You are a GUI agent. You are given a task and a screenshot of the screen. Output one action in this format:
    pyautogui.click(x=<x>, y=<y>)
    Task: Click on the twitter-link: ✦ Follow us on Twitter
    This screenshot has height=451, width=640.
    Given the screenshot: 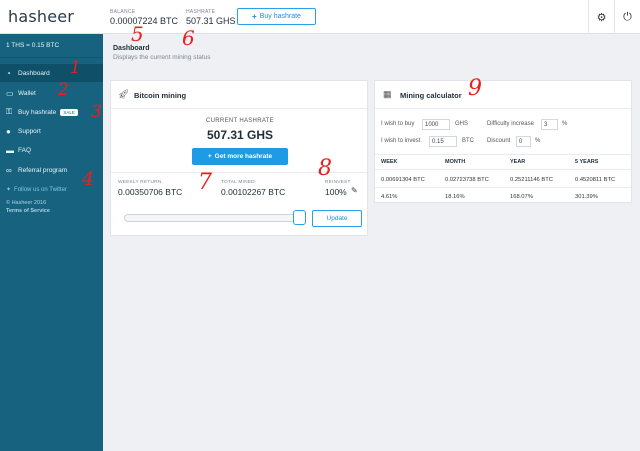 What is the action you would take?
    pyautogui.click(x=36, y=190)
    